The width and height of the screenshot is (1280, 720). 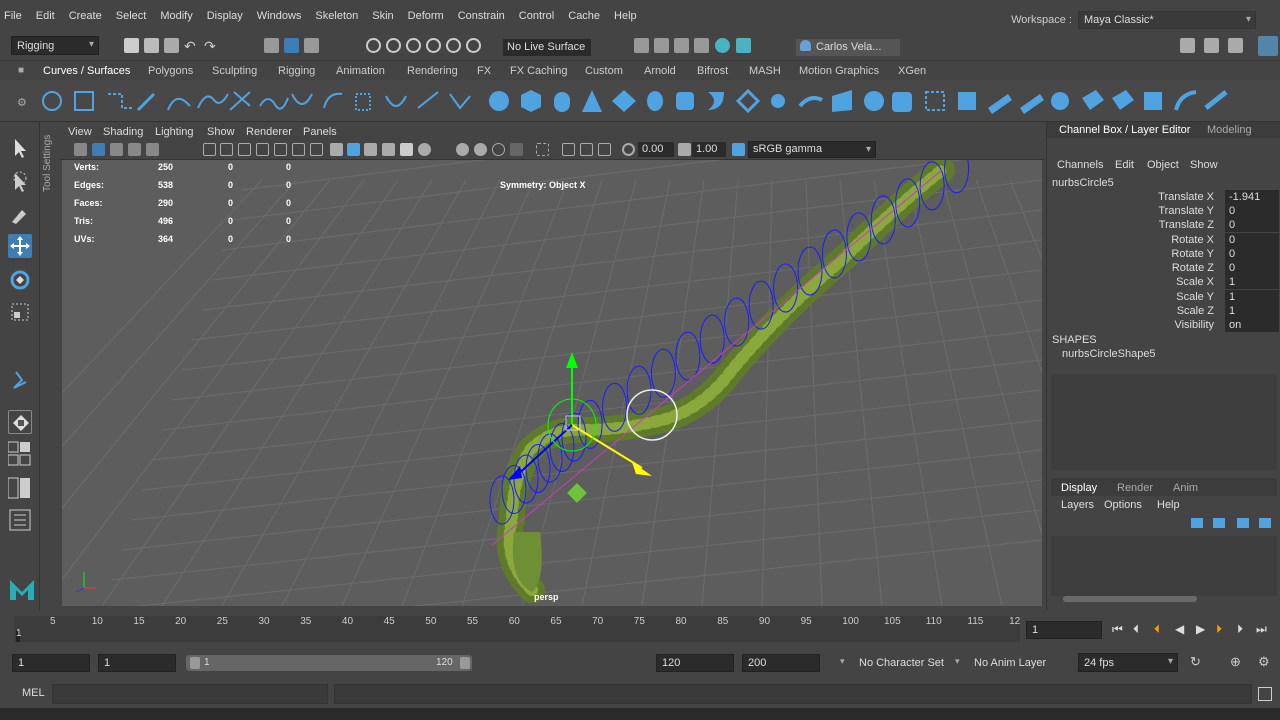 I want to click on new-layer-selected-icon, so click(x=1265, y=523).